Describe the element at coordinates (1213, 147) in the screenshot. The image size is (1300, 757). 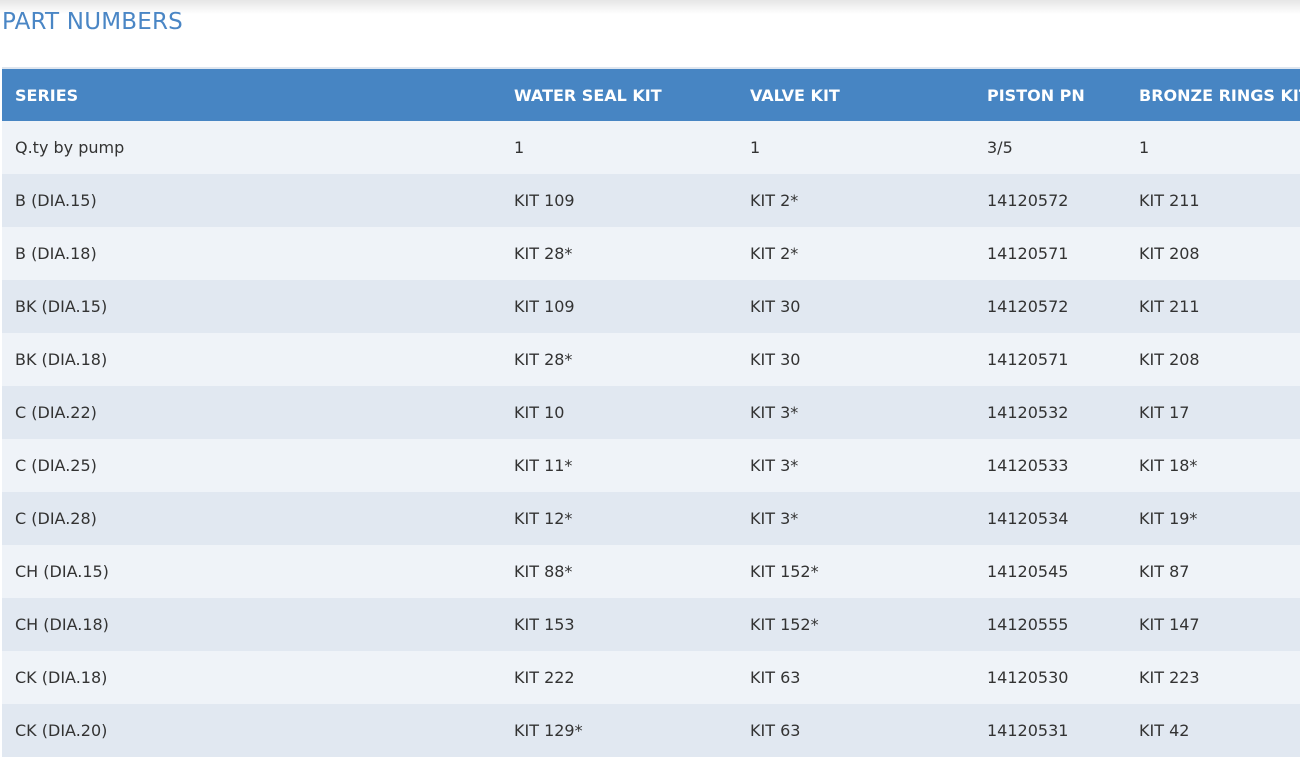
I see `cell-bronze-rings-kit: 1` at that location.